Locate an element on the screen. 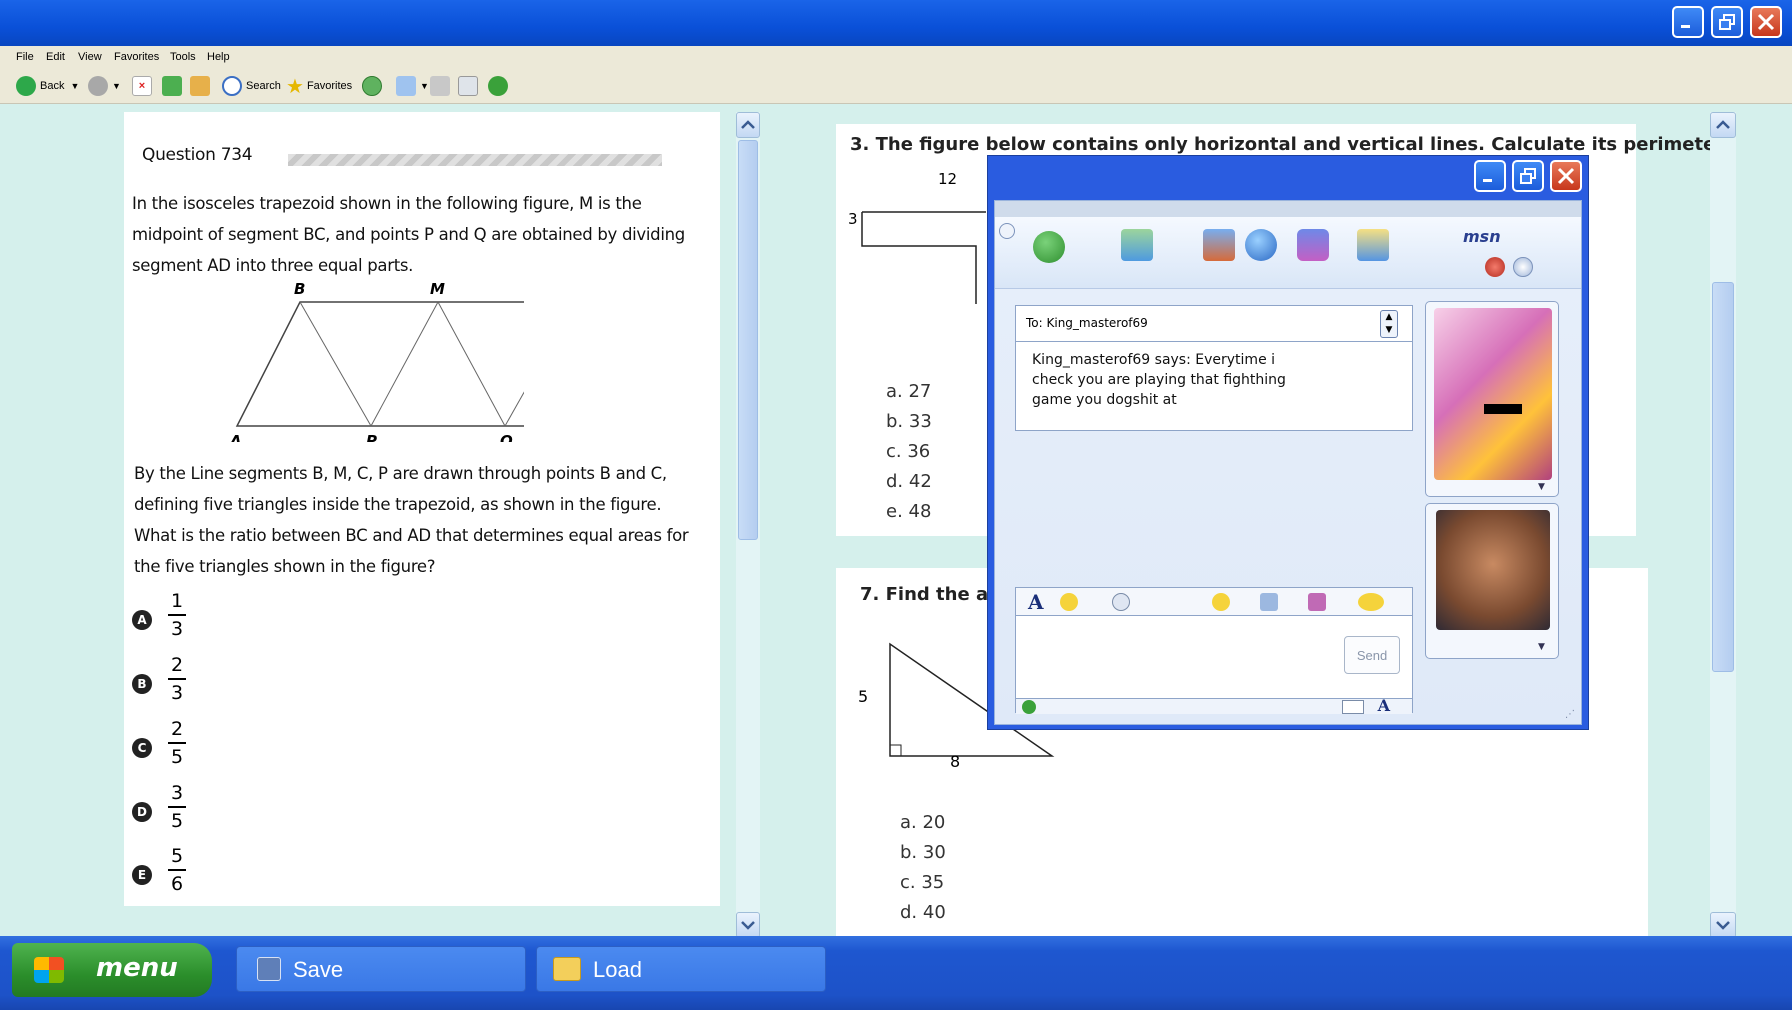 Image resolution: width=1792 pixels, height=1010 pixels. own-avatar: ▼ is located at coordinates (1492, 581).